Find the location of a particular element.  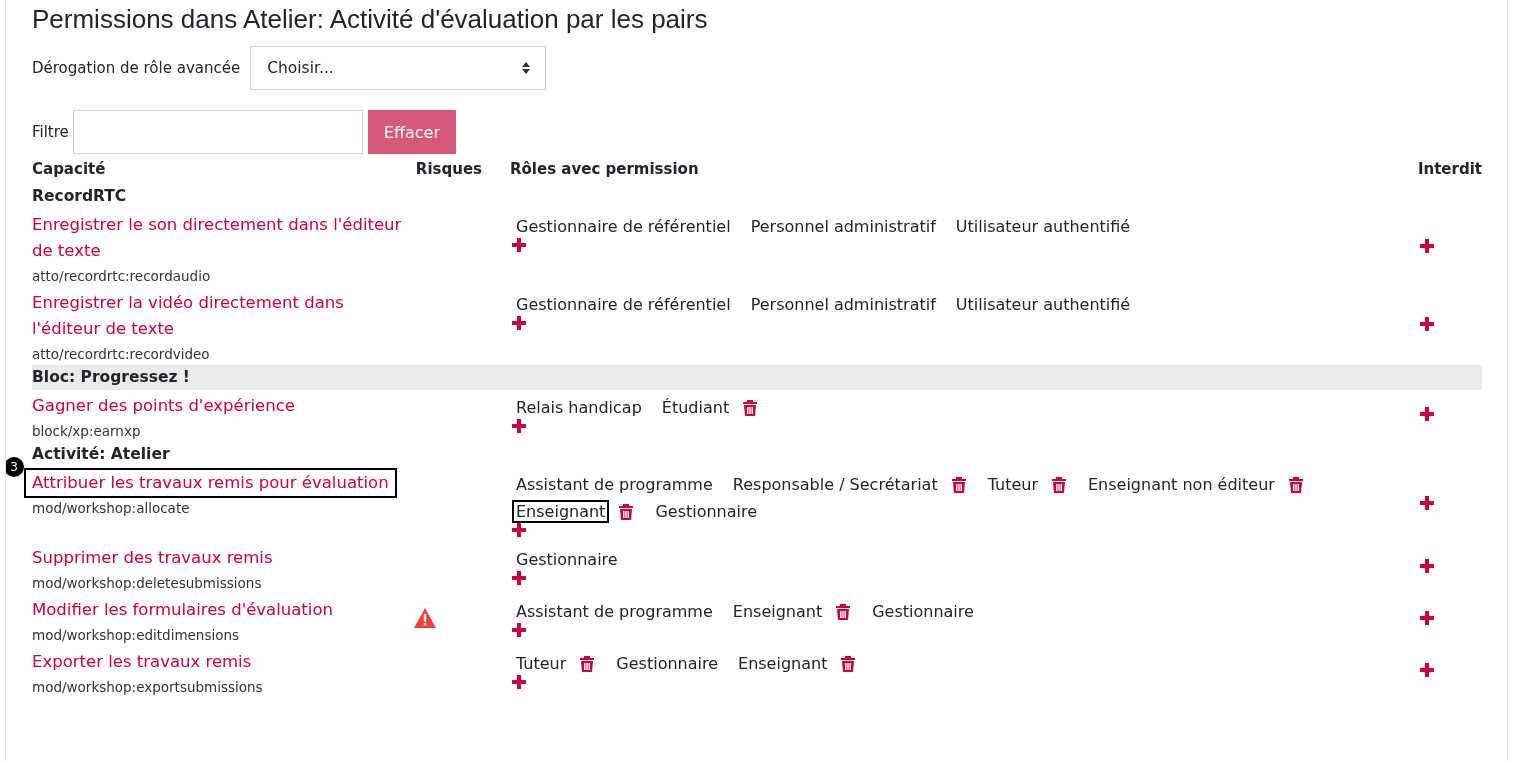

capability-code: mod/workshop:editdimensions is located at coordinates (136, 635).